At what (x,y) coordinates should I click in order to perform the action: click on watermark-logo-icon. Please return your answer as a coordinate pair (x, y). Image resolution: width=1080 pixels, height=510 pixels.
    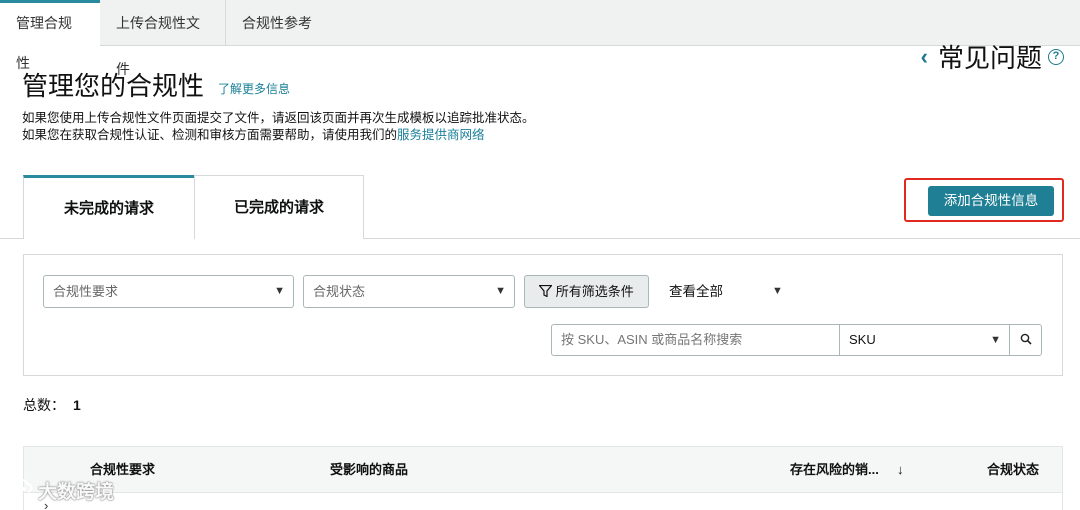
    Looking at the image, I should click on (21, 491).